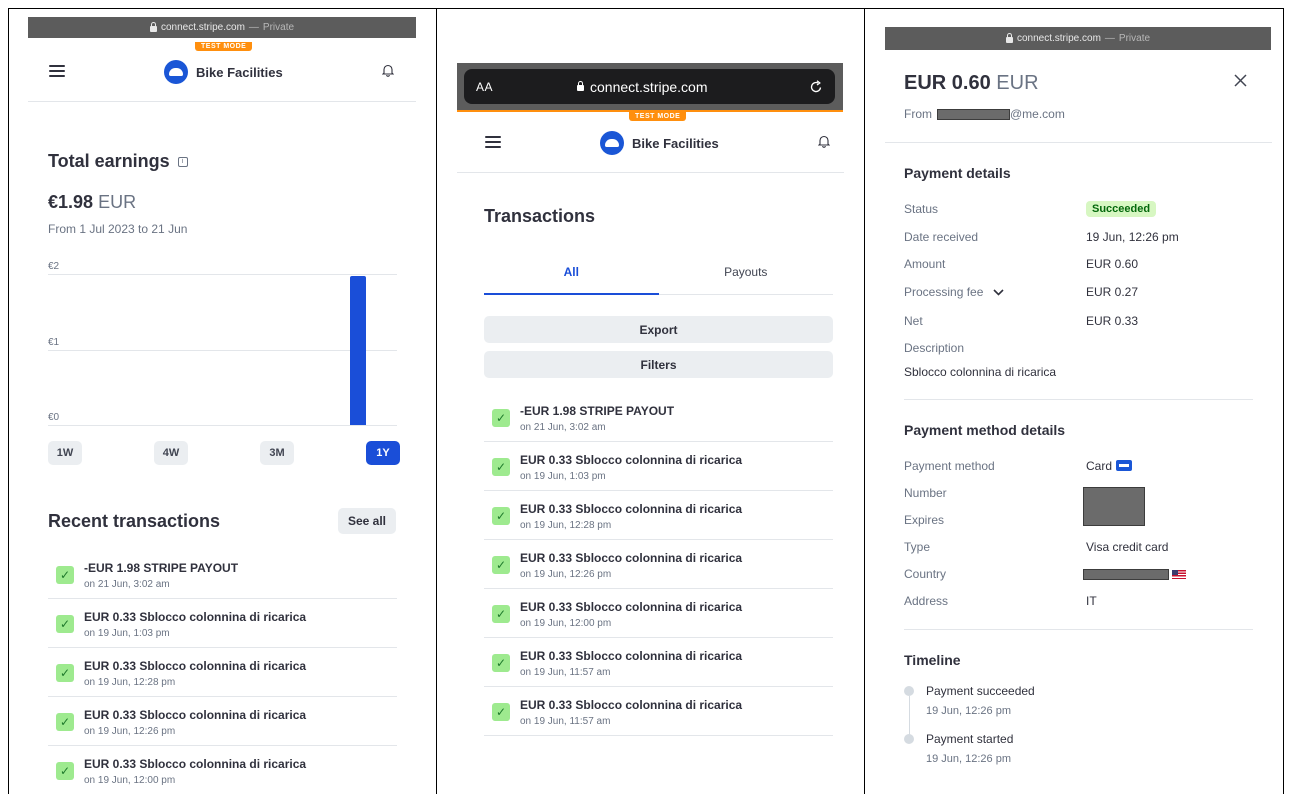 The image size is (1291, 794). I want to click on chart-bar, so click(358, 350).